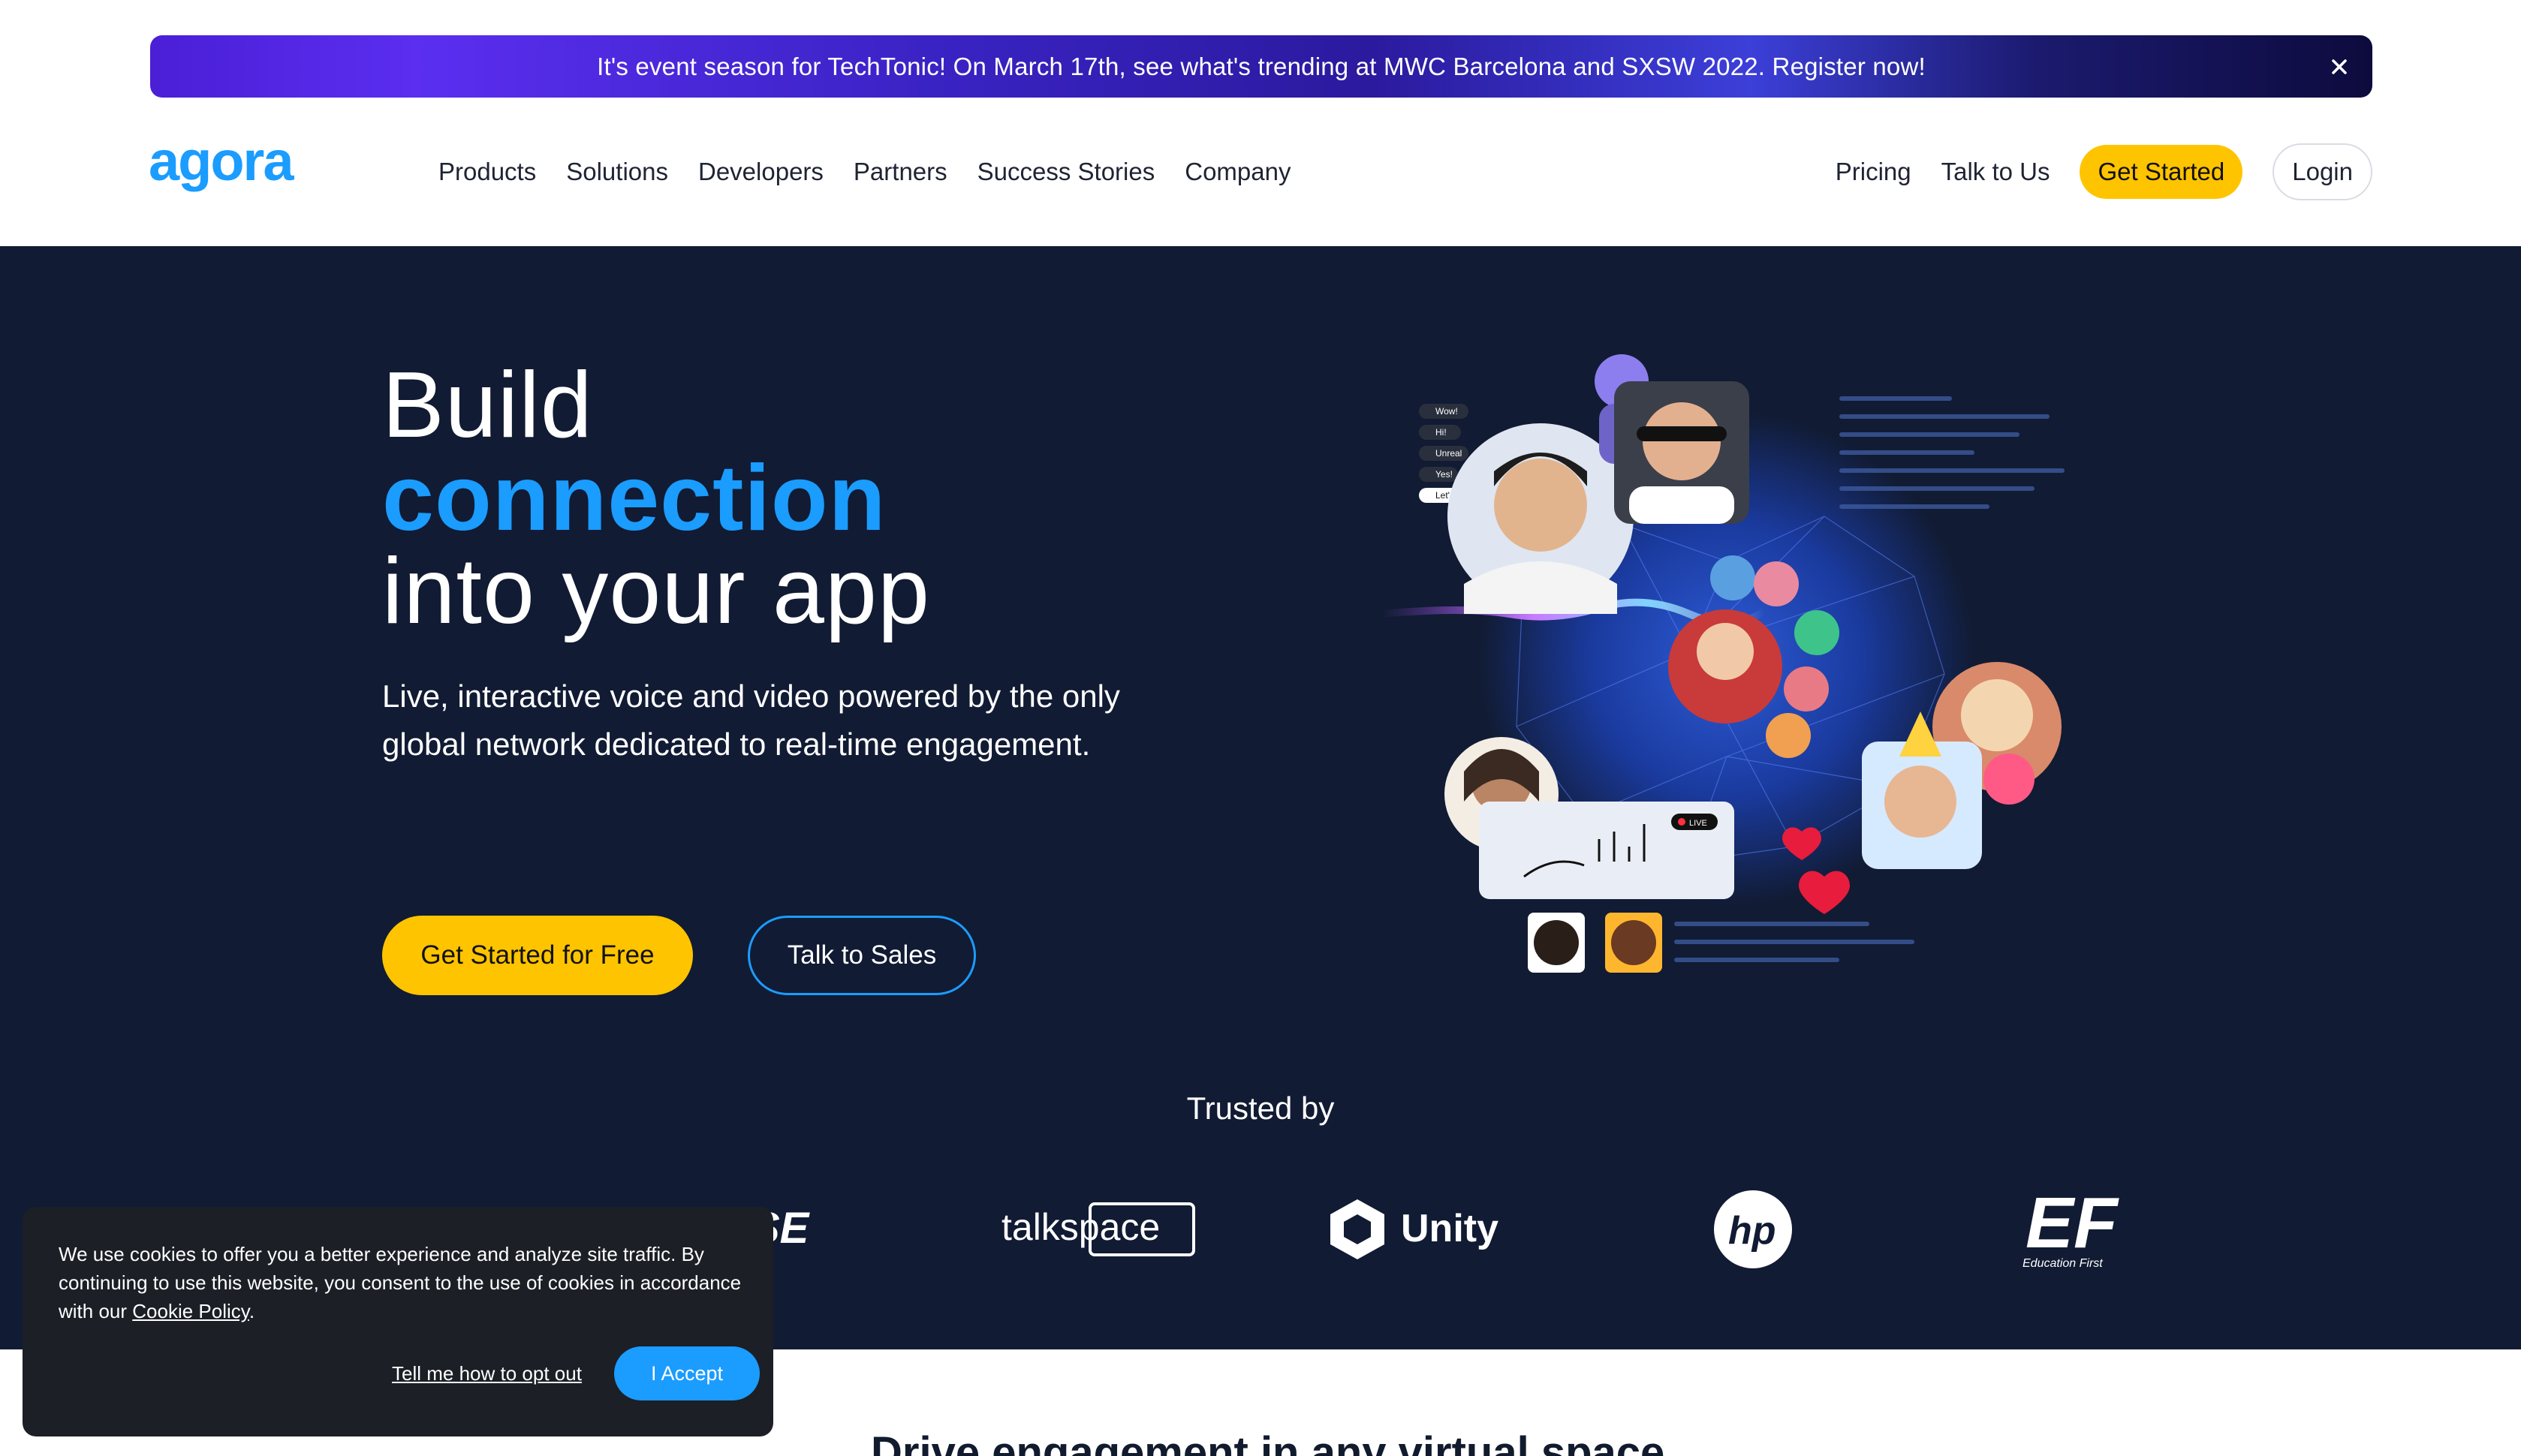  What do you see at coordinates (1447, 411) in the screenshot?
I see `chat-tag-1: Wow!` at bounding box center [1447, 411].